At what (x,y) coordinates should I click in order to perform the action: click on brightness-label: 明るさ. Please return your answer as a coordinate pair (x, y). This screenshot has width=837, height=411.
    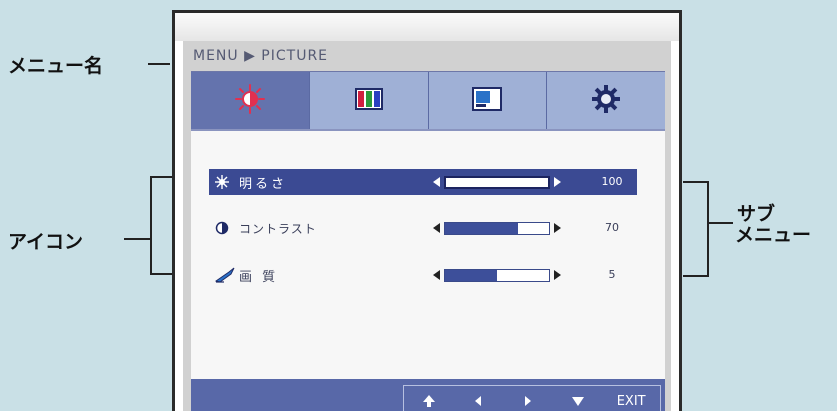
    Looking at the image, I should click on (263, 184).